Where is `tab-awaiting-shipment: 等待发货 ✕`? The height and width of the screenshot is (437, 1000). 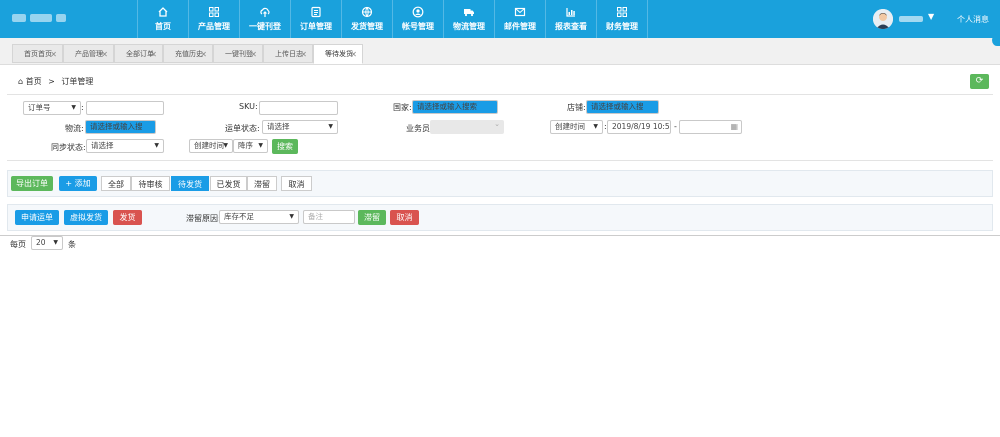
tab-awaiting-shipment: 等待发货 ✕ is located at coordinates (338, 54).